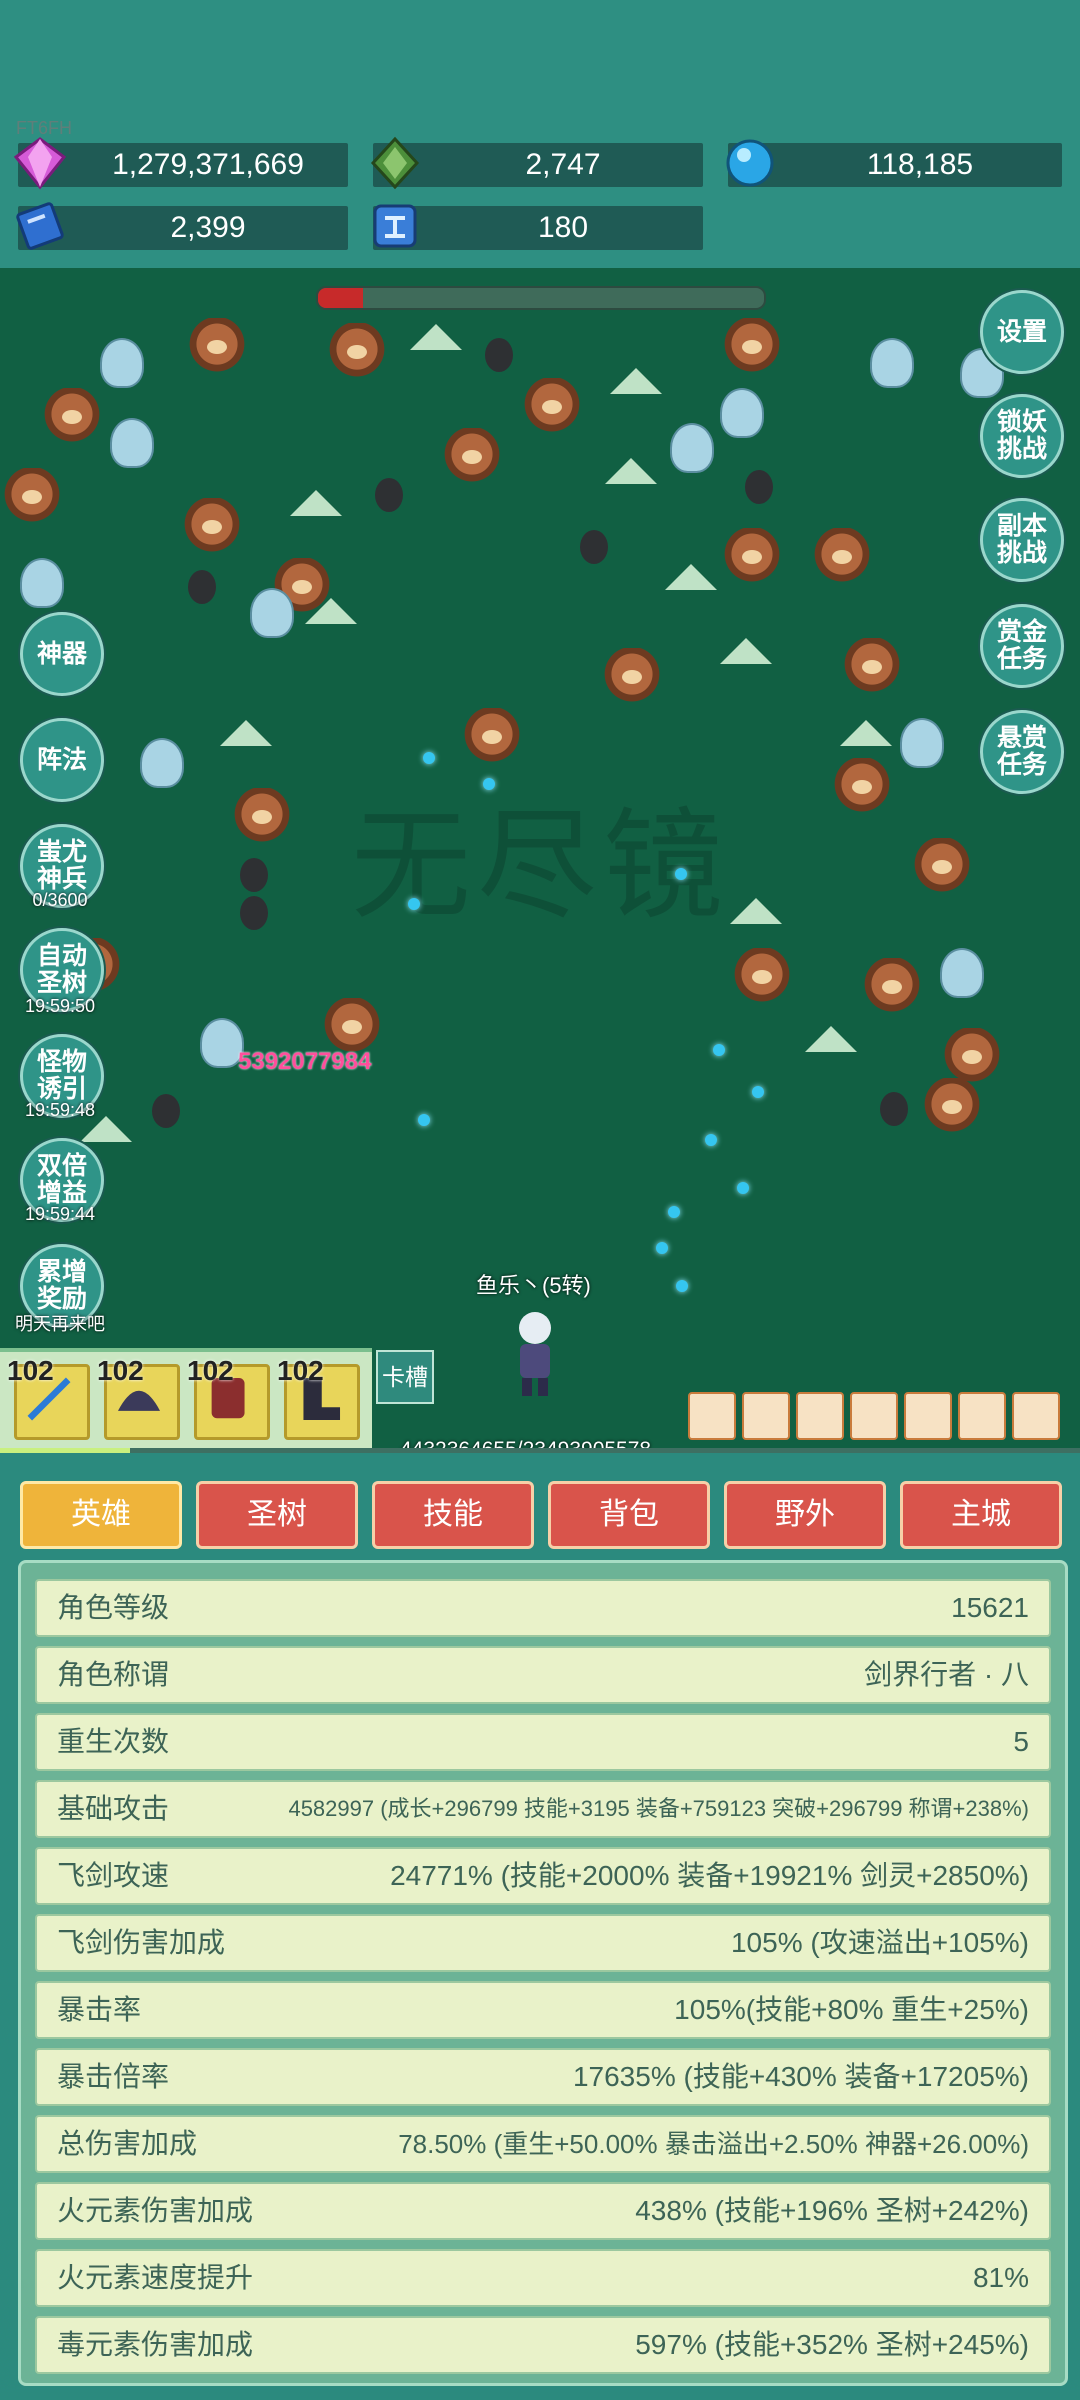  Describe the element at coordinates (540, 134) in the screenshot. I see `currency-bar: FT6FH 1,279,371,669 2,747 118,185 2,399` at that location.